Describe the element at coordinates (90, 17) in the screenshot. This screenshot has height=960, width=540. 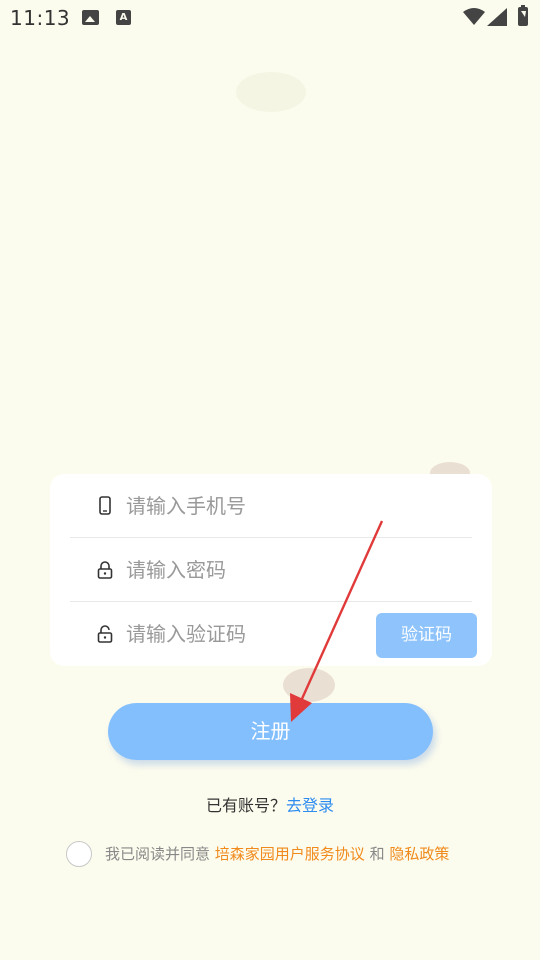
I see `image-icon` at that location.